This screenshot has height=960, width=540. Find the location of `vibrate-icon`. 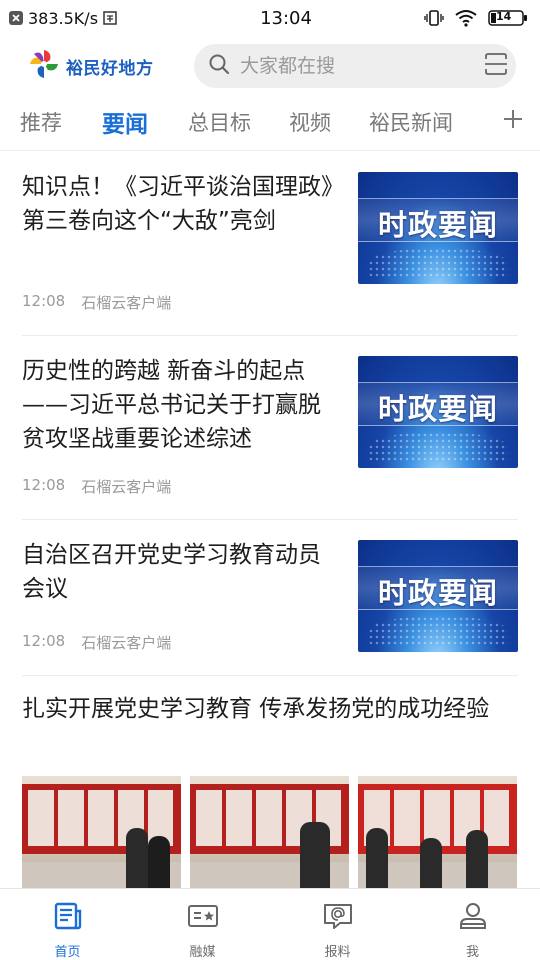

vibrate-icon is located at coordinates (434, 18).